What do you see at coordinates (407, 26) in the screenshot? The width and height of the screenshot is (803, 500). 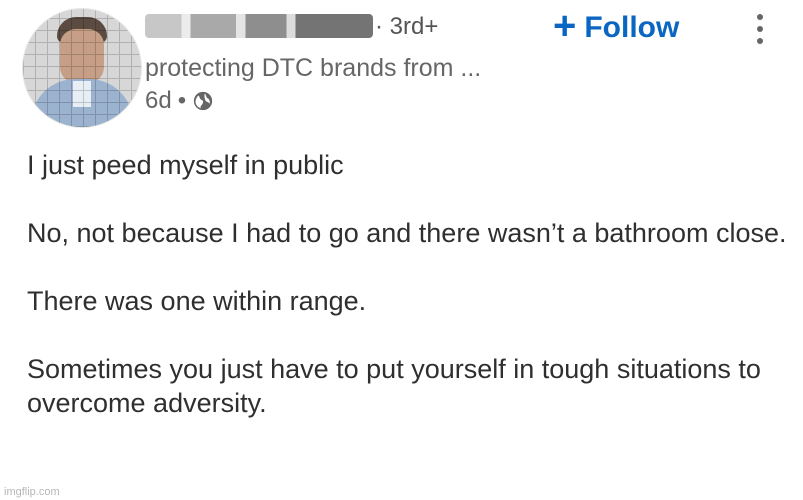 I see `connection-degree: · 3rd+` at bounding box center [407, 26].